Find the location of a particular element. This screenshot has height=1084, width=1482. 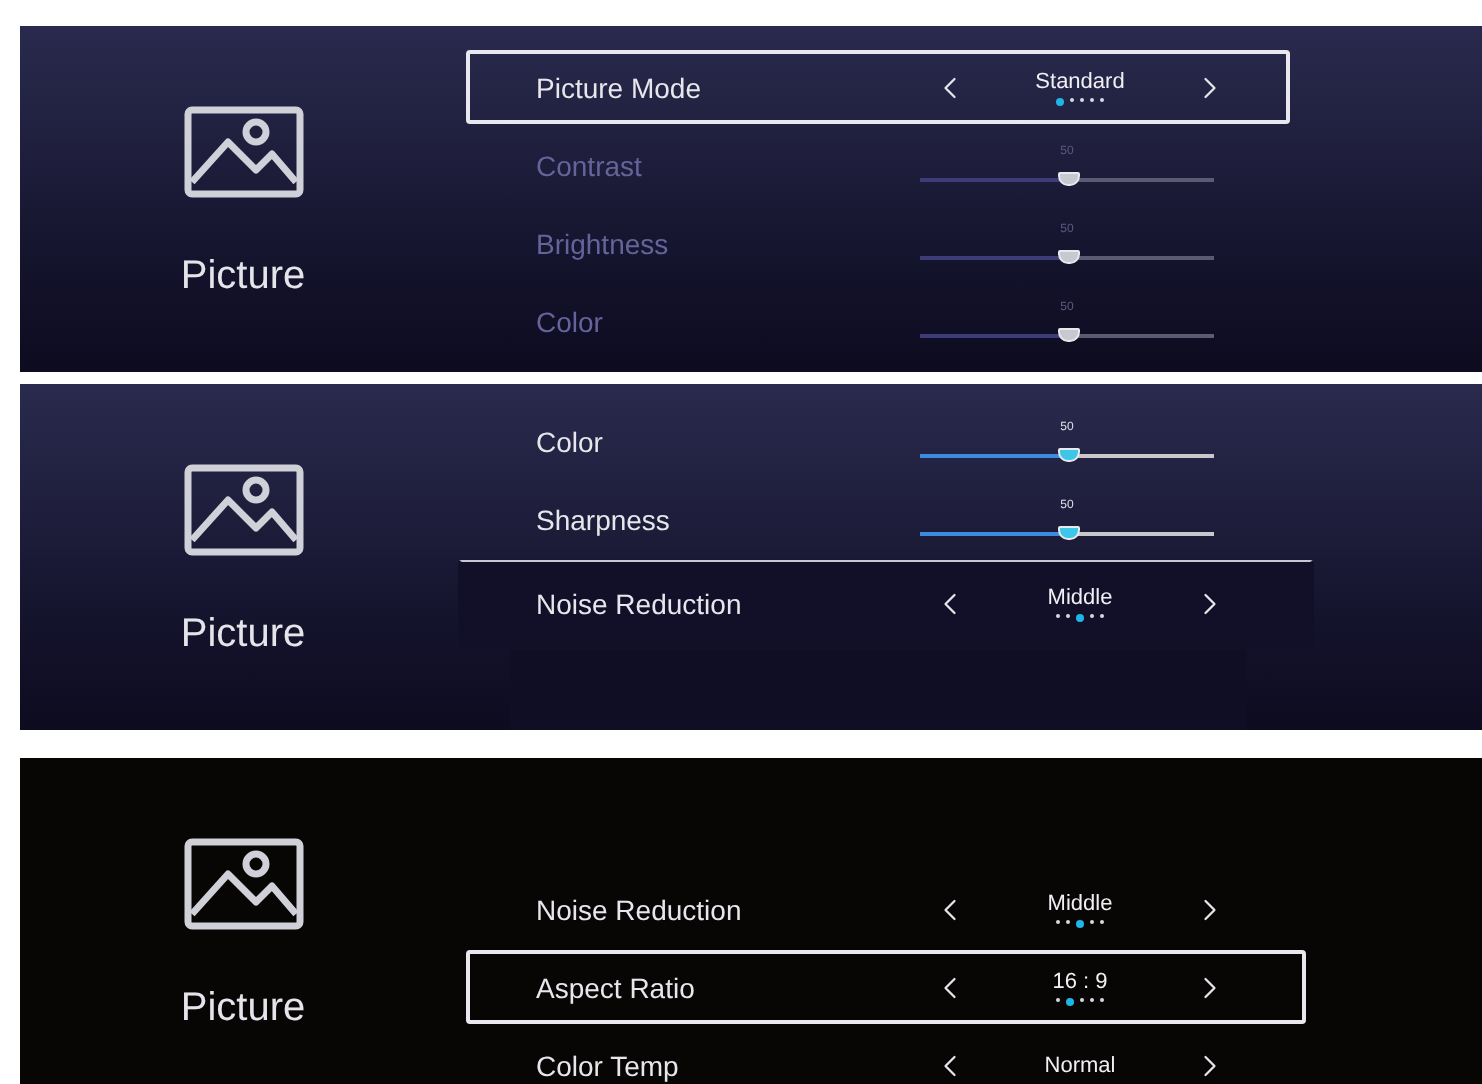

menu-row: Aspect Ratio 16 : 9 is located at coordinates (886, 987).